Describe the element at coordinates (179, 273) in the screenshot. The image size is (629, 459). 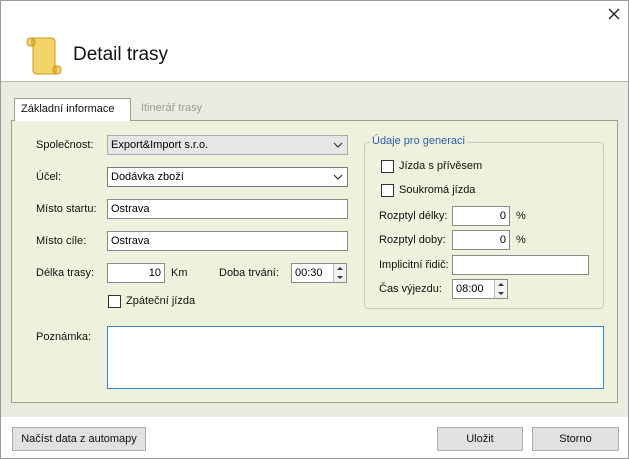
I see `length-unit: Km` at that location.